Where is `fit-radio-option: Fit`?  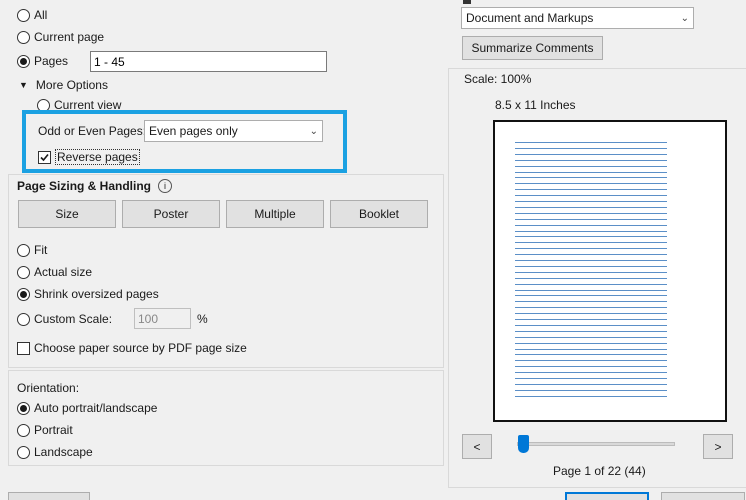 fit-radio-option: Fit is located at coordinates (32, 250).